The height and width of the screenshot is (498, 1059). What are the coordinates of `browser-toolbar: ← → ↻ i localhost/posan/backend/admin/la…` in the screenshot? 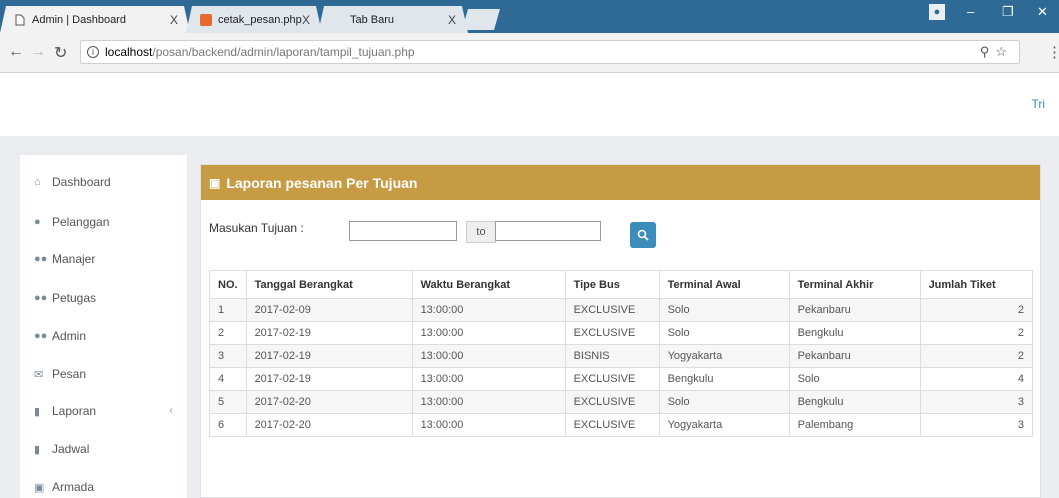 It's located at (529, 53).